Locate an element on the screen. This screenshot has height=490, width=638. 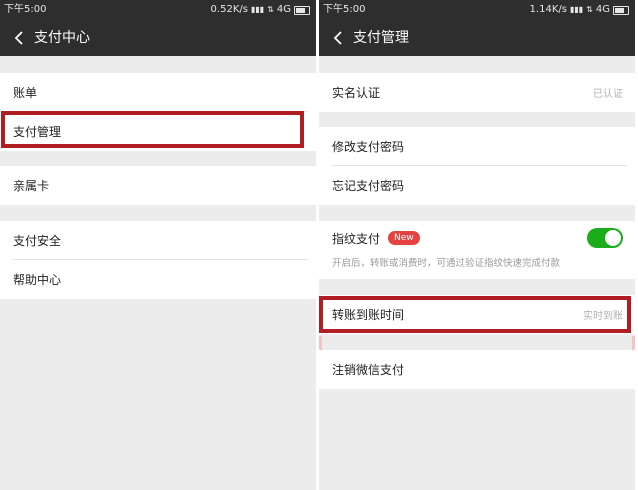
menu-item-label: 账单 is located at coordinates (25, 93).